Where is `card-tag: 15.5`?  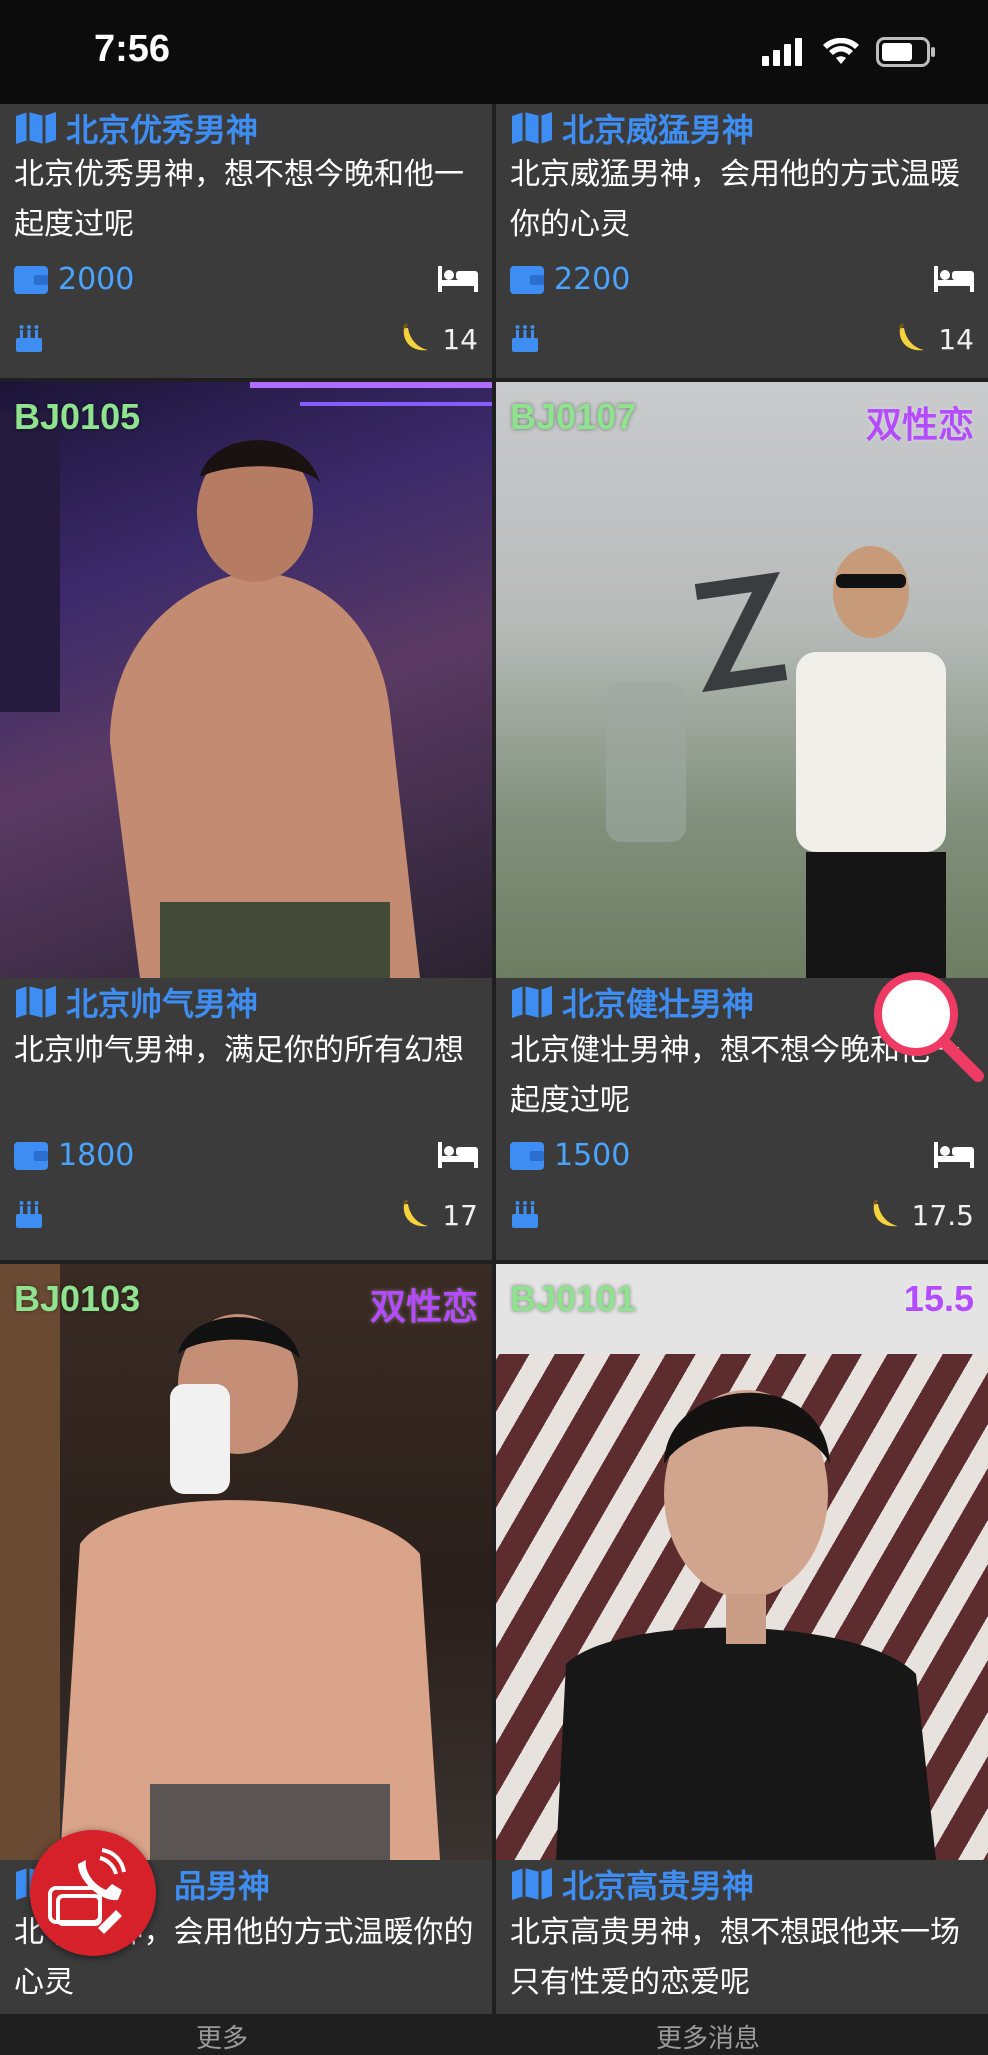 card-tag: 15.5 is located at coordinates (938, 1298).